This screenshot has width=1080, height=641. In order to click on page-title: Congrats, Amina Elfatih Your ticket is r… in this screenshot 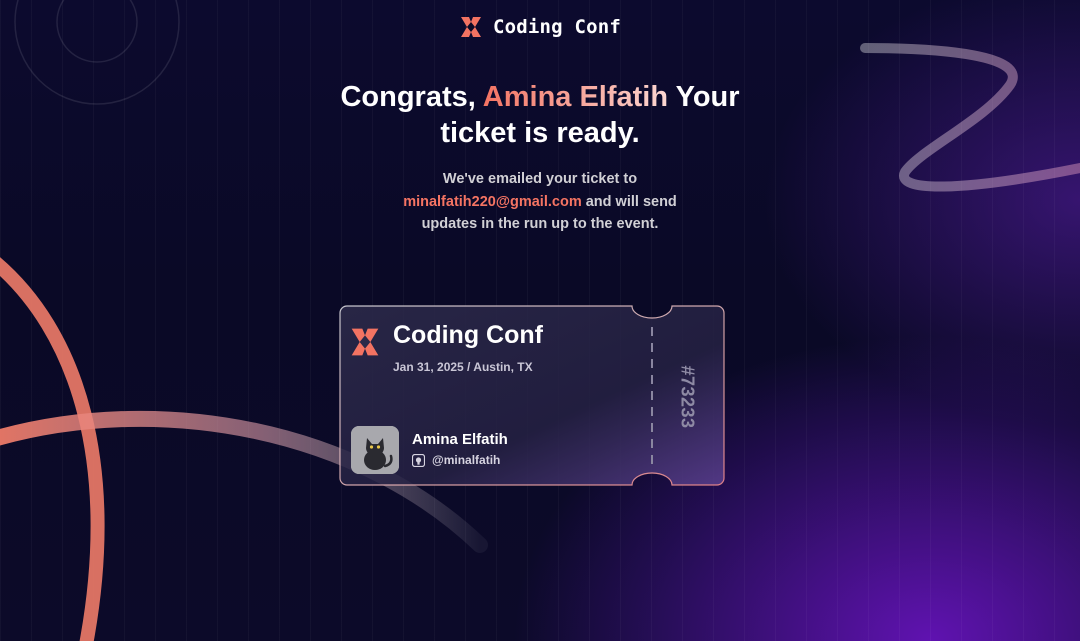, I will do `click(540, 115)`.